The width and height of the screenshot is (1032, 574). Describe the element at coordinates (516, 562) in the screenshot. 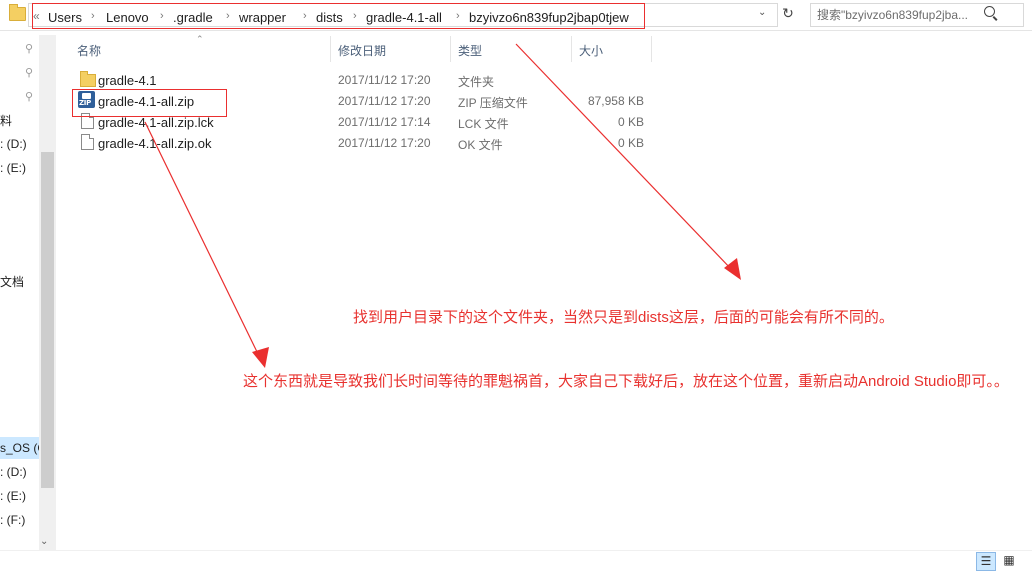

I see `status-bar` at that location.